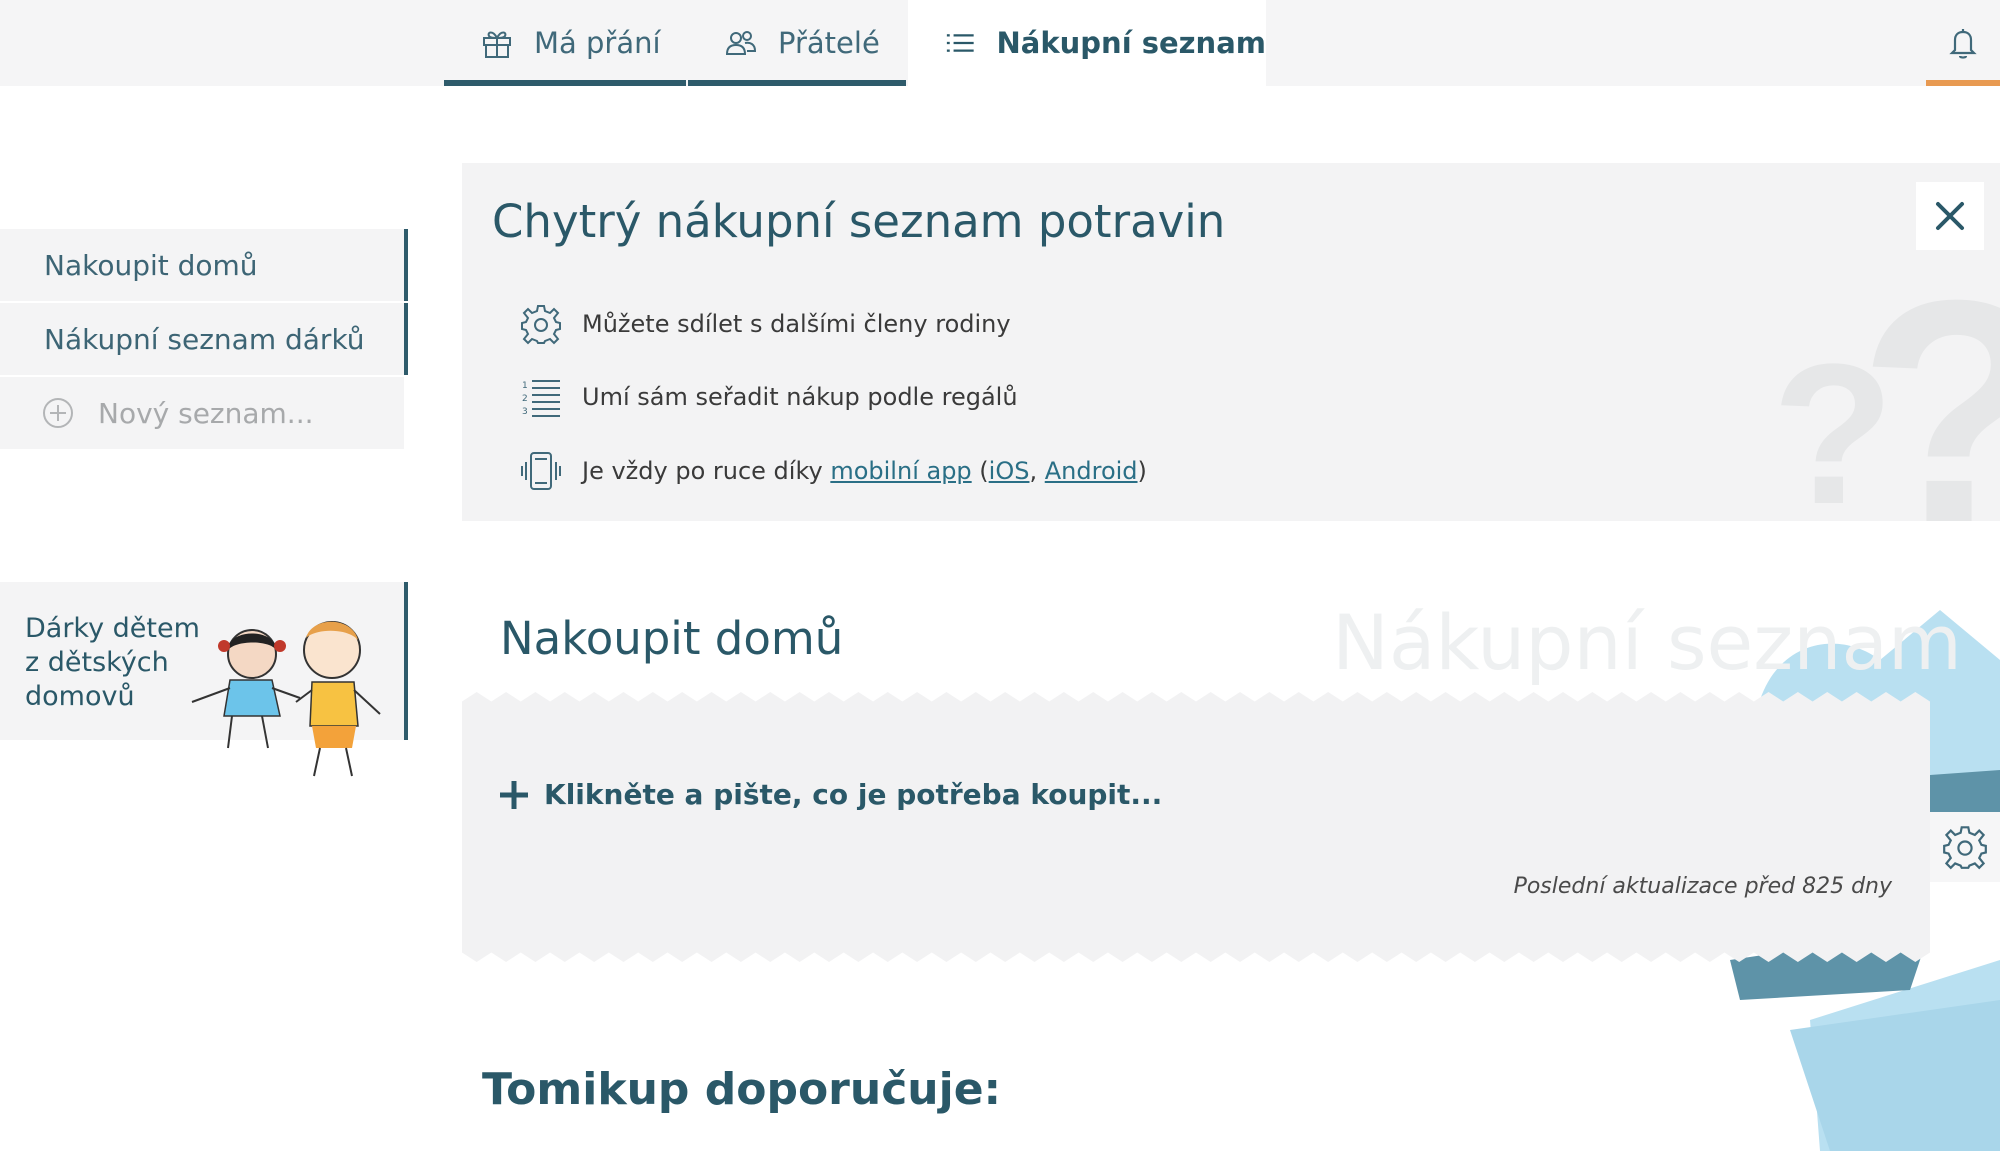  Describe the element at coordinates (741, 43) in the screenshot. I see `friends-icon` at that location.